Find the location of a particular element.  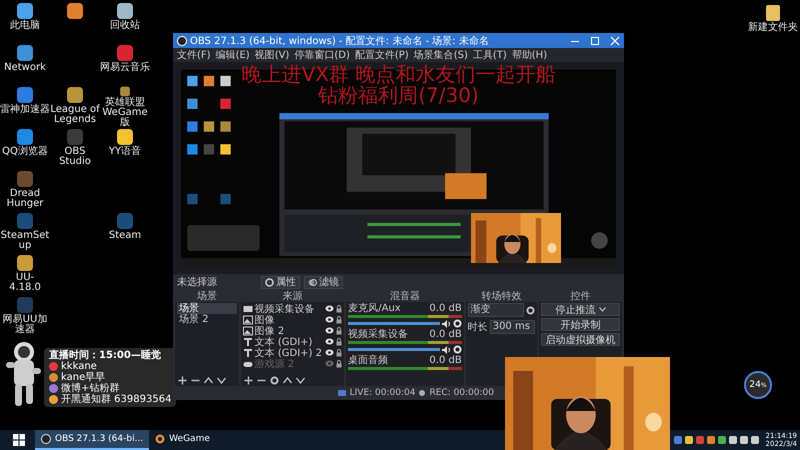

toolbar-button: 属性 is located at coordinates (280, 282).